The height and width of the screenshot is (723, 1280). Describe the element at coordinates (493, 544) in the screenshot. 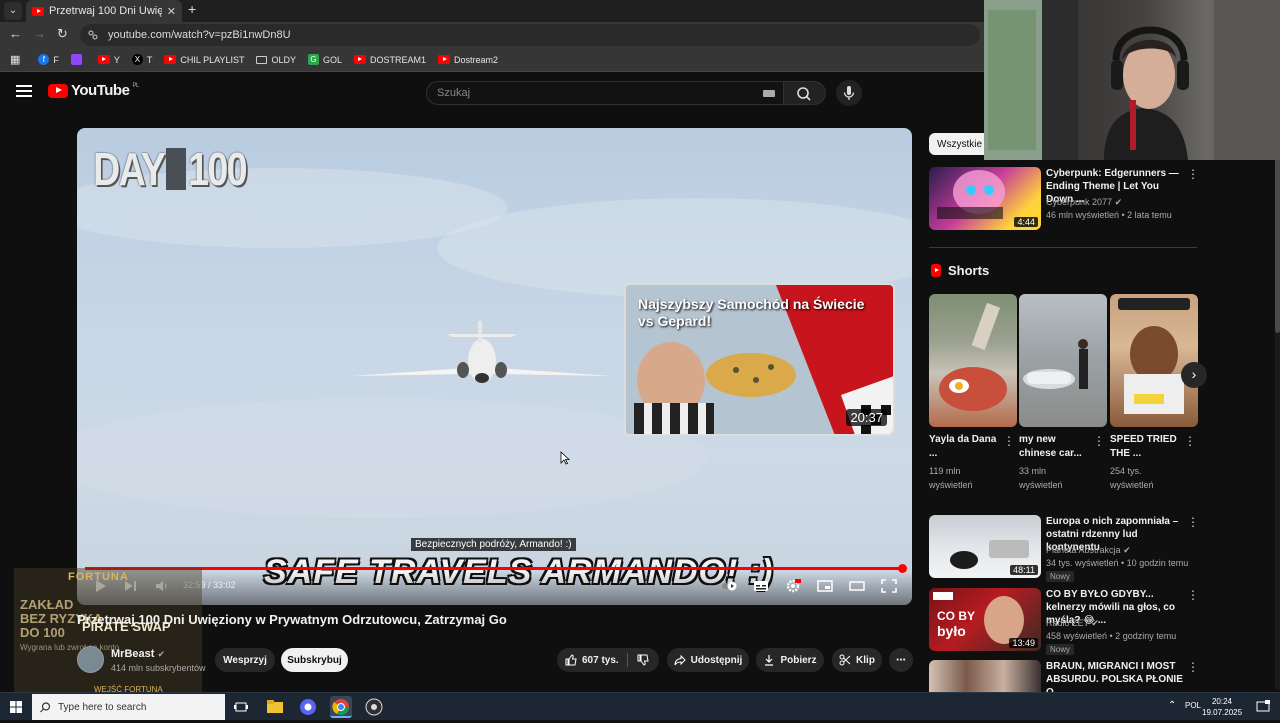

I see `closed-caption: Bezpiecznych podróży, Armando! :)` at that location.